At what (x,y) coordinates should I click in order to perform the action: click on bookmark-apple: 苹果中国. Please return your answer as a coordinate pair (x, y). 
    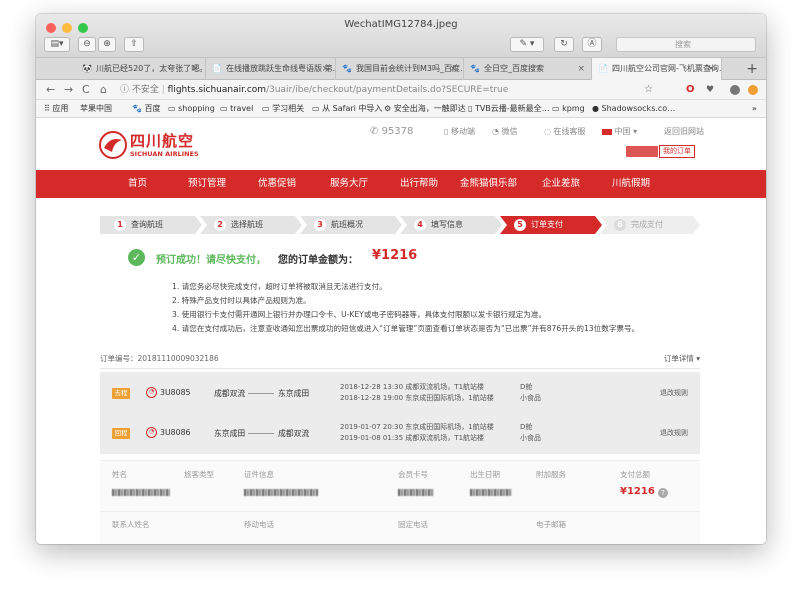
    Looking at the image, I should click on (96, 109).